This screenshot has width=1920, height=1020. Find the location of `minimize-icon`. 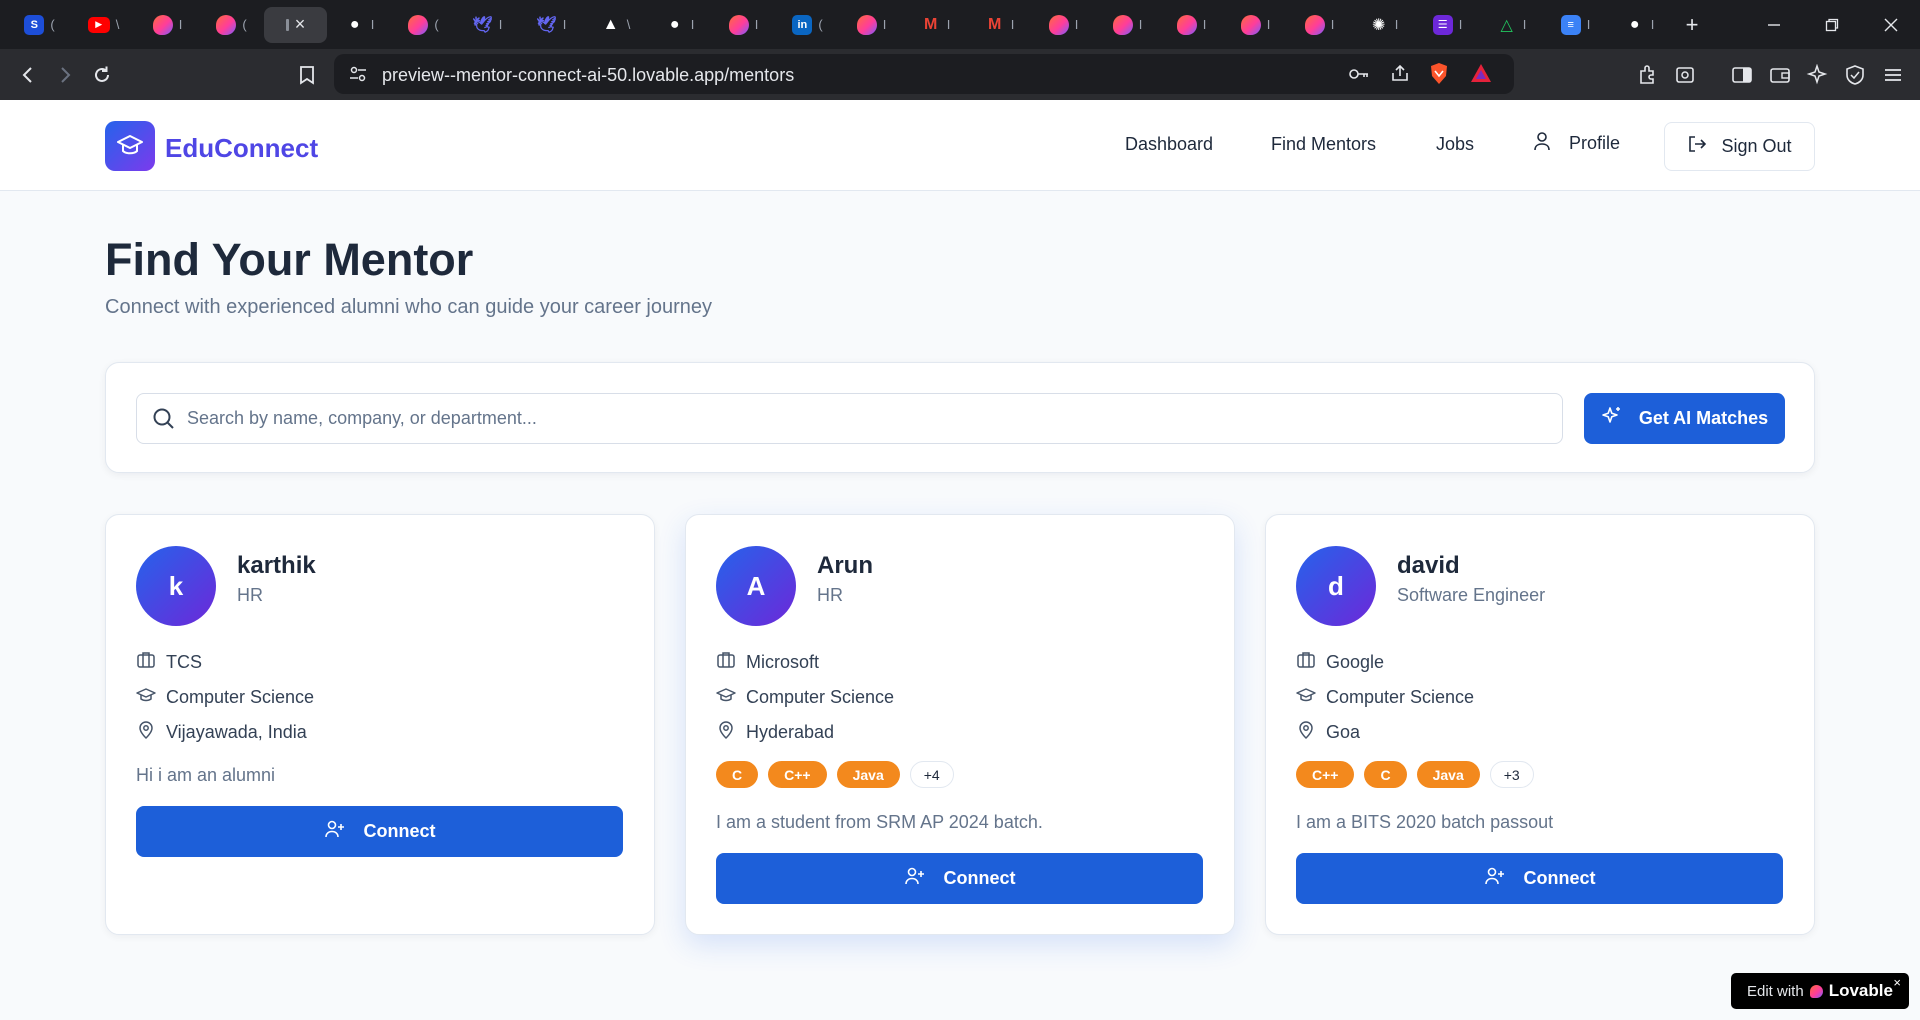

minimize-icon is located at coordinates (1774, 24).